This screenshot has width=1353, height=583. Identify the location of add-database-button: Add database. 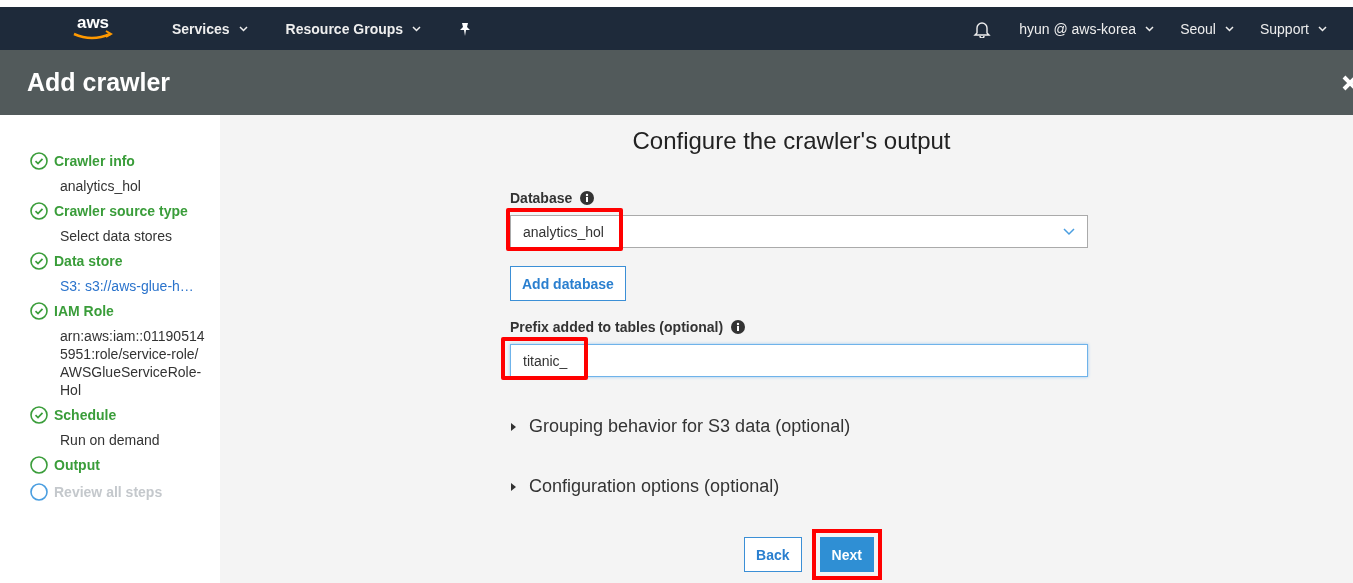
(568, 283).